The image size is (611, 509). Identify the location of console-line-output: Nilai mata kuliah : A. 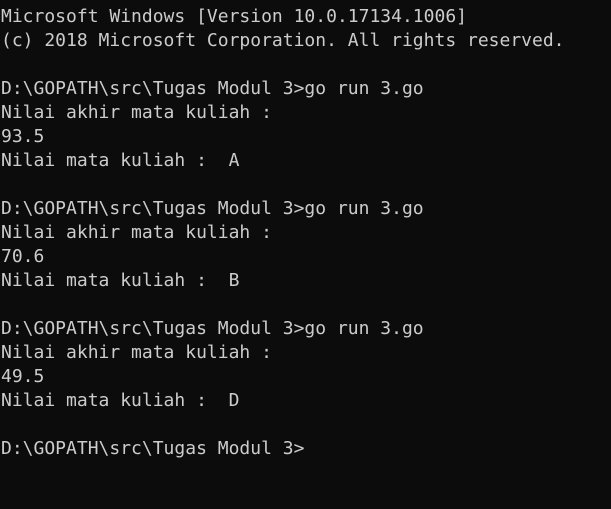
(120, 160).